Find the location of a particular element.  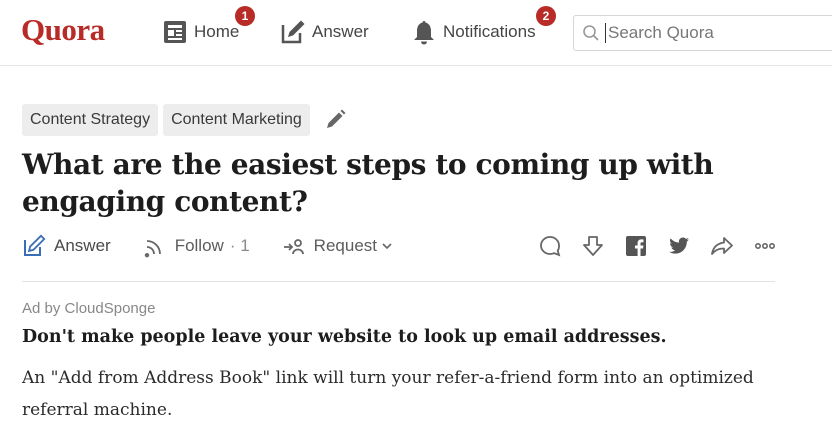

follow-count: · 1 is located at coordinates (239, 245).